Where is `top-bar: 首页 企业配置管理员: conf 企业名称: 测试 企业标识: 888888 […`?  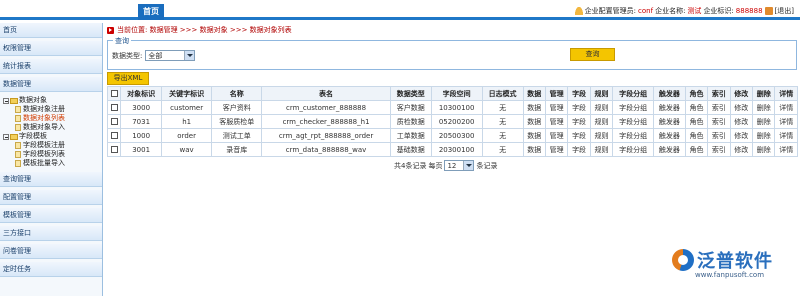
top-bar: 首页 企业配置管理员: conf 企业名称: 测试 企业标识: 888888 [… is located at coordinates (400, 10).